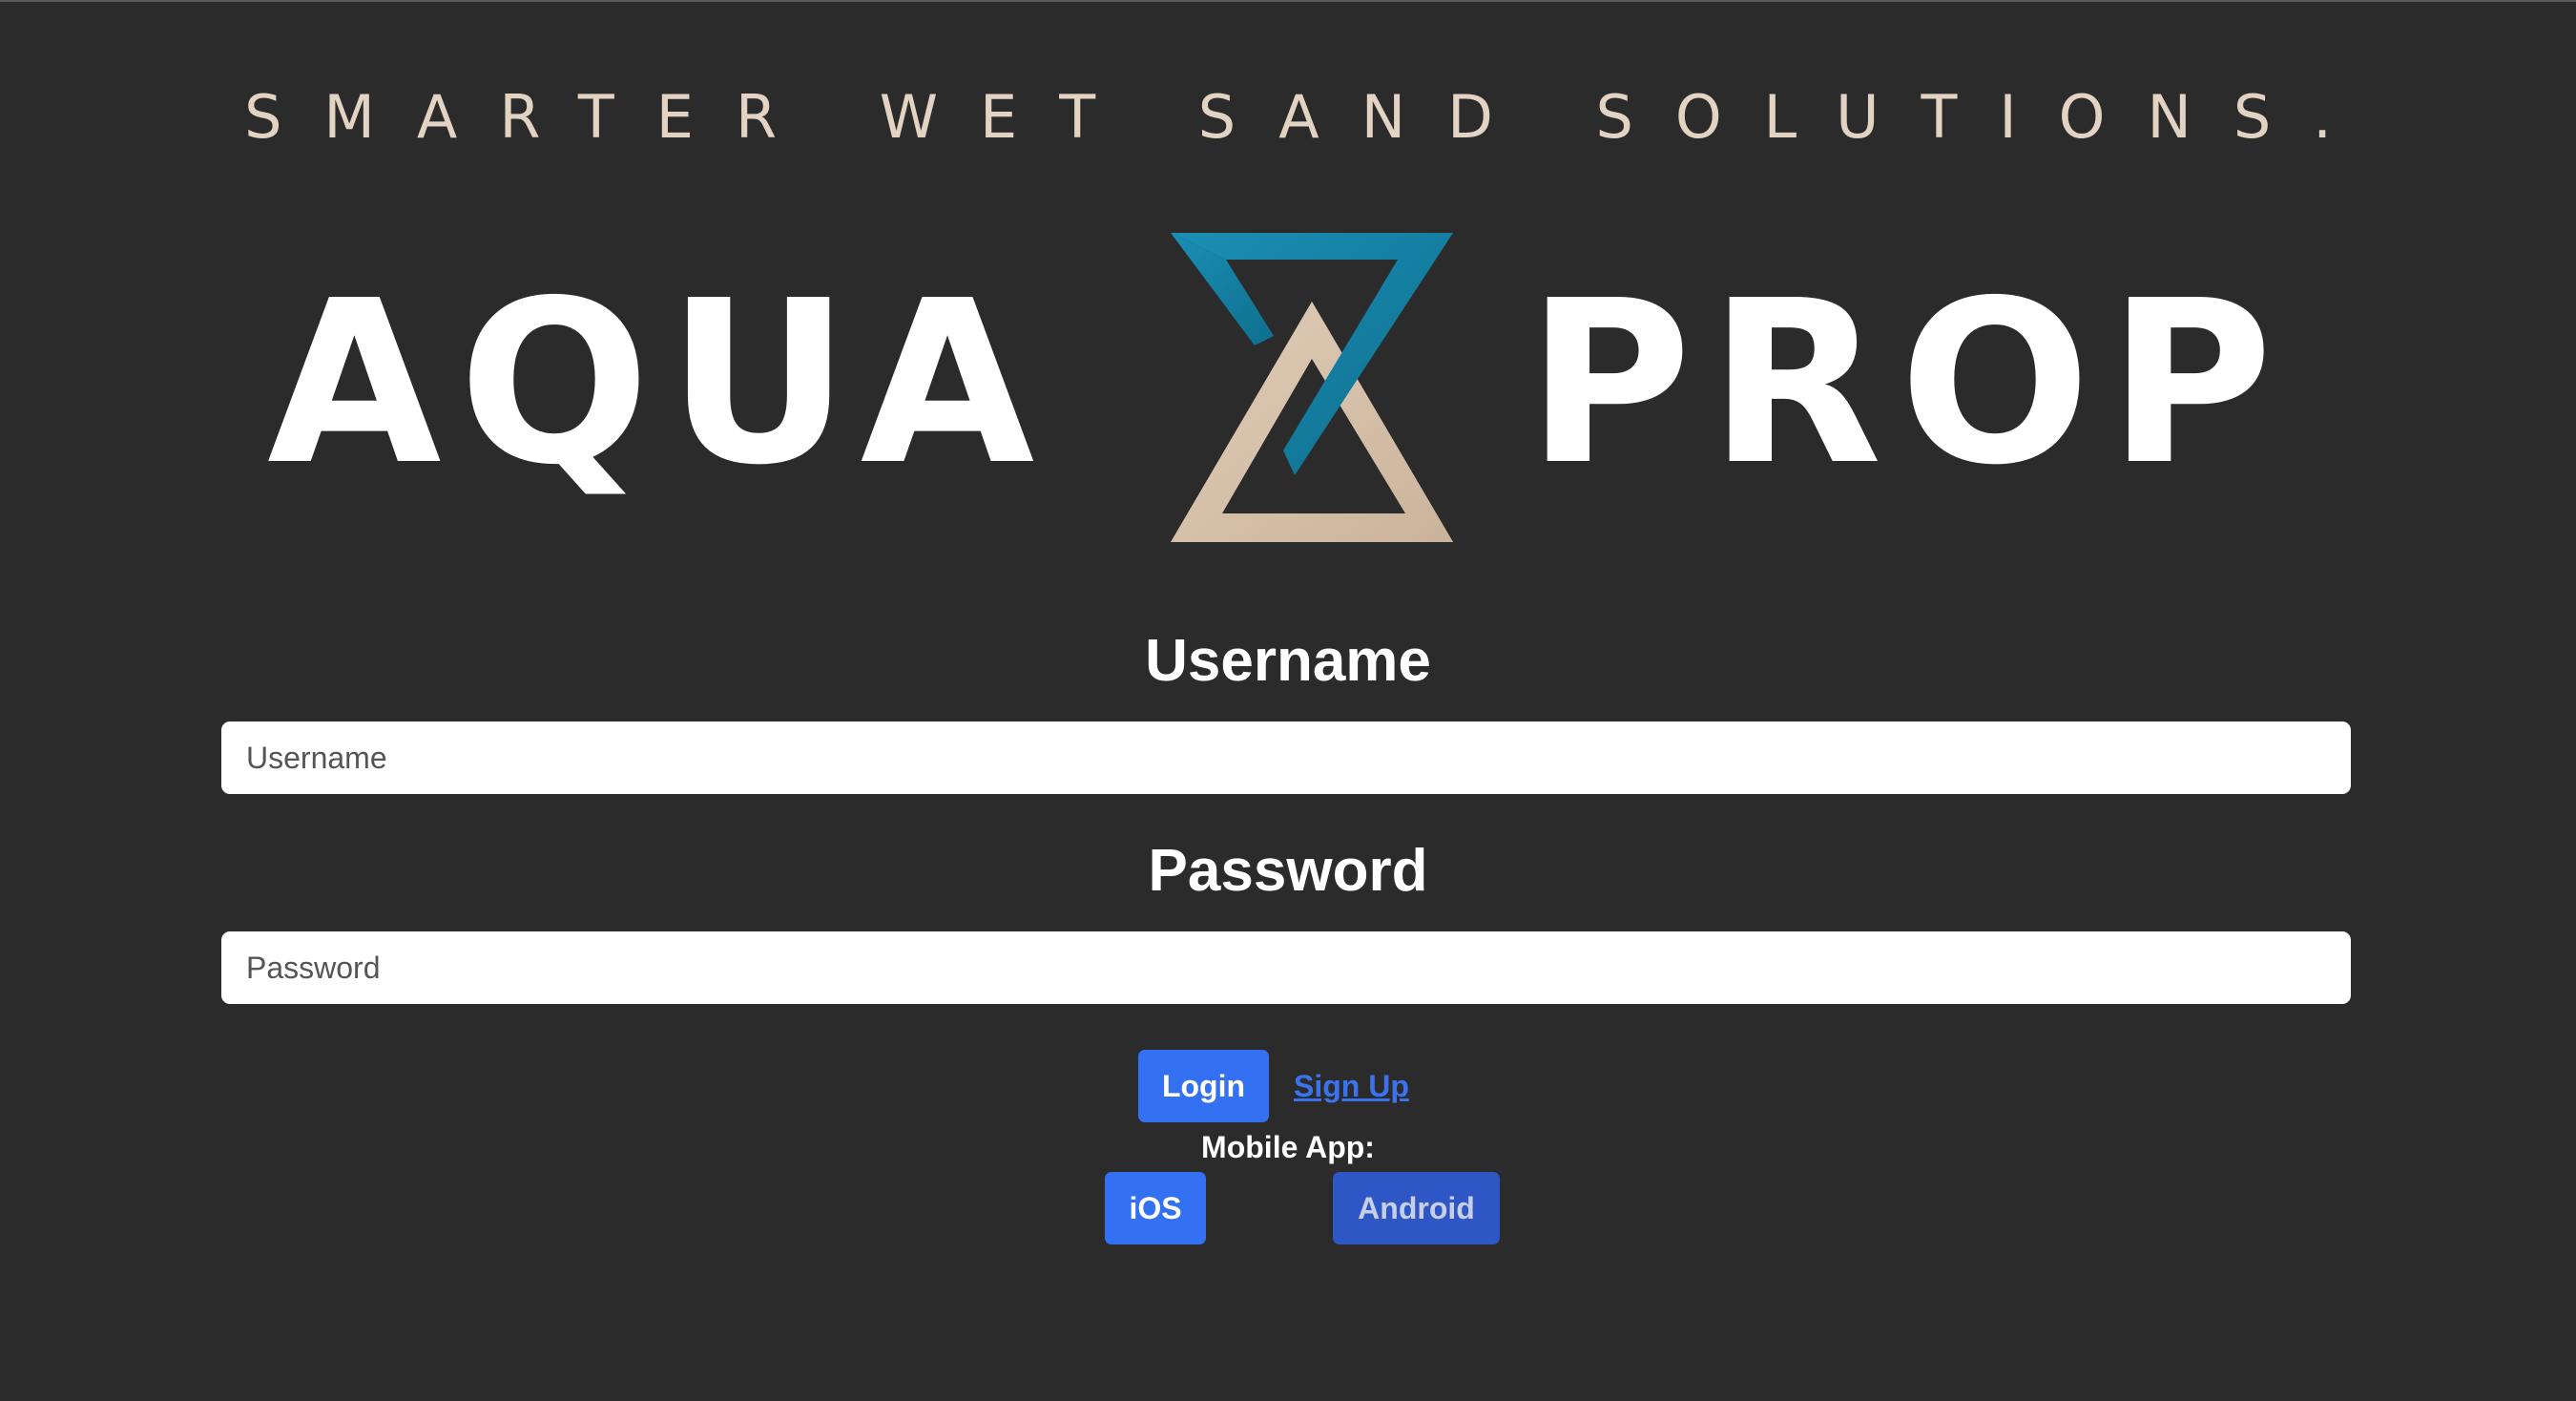  Describe the element at coordinates (1416, 1208) in the screenshot. I see `android-app-button: Android` at that location.